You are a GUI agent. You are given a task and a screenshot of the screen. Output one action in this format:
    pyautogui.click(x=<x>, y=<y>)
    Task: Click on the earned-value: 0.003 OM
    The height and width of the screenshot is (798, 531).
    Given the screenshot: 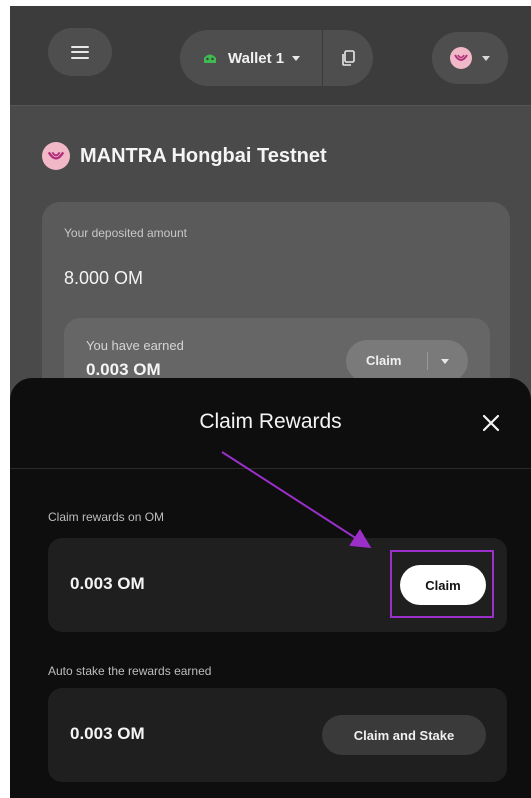 What is the action you would take?
    pyautogui.click(x=123, y=369)
    